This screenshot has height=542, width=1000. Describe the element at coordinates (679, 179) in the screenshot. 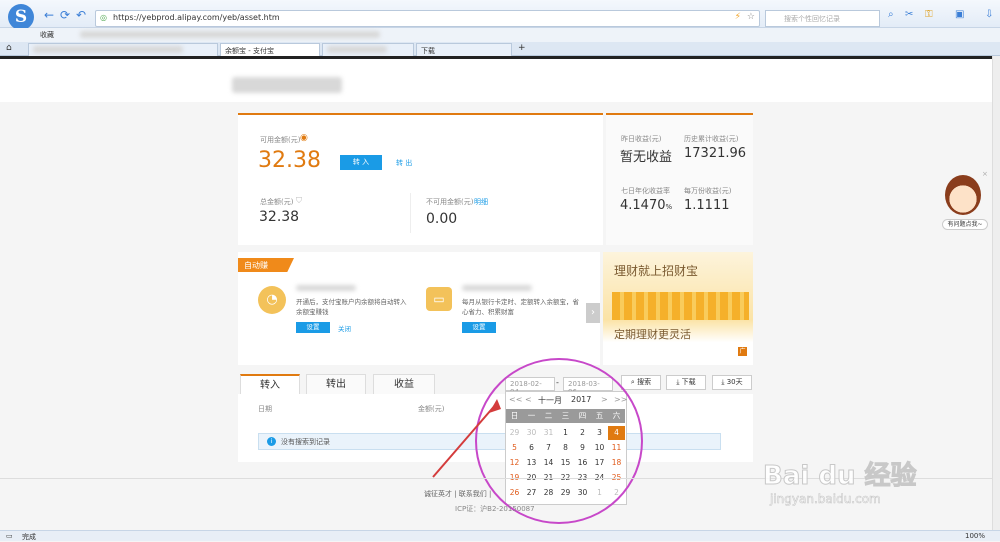

I see `yield-card` at that location.